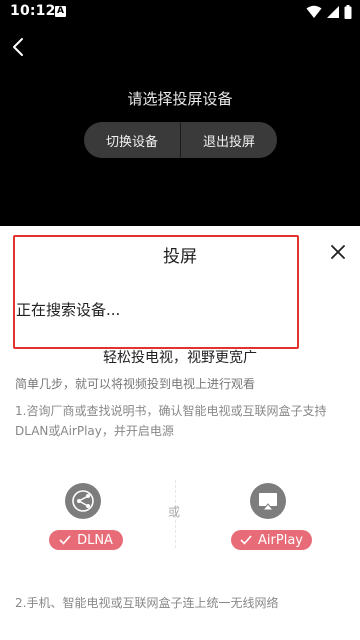 The height and width of the screenshot is (640, 360). I want to click on battery-icon, so click(348, 12).